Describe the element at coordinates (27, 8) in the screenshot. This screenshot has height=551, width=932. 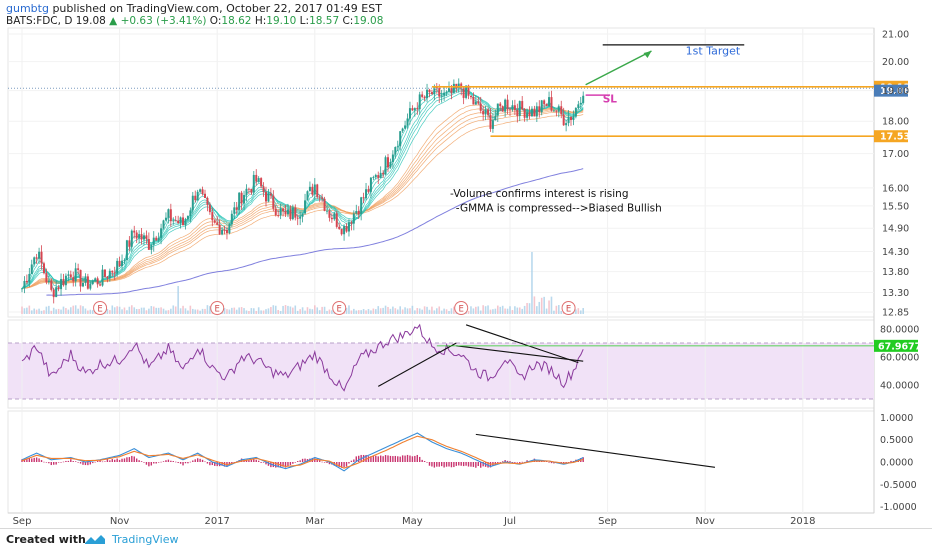
I see `author-link: gumbtg` at that location.